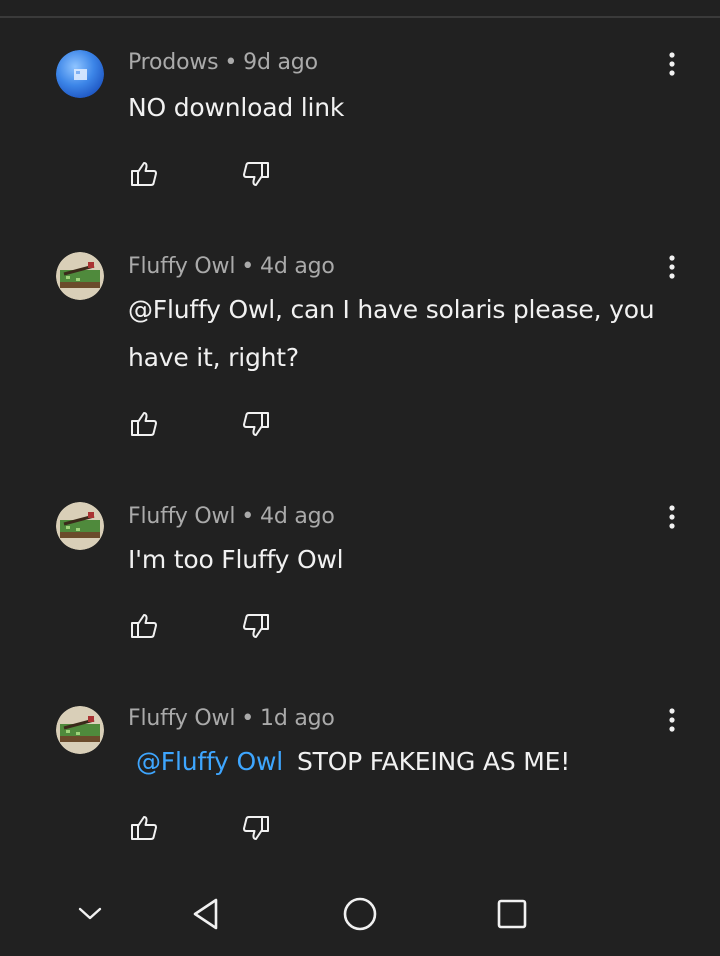  What do you see at coordinates (80, 74) in the screenshot?
I see `avatar-prodows` at bounding box center [80, 74].